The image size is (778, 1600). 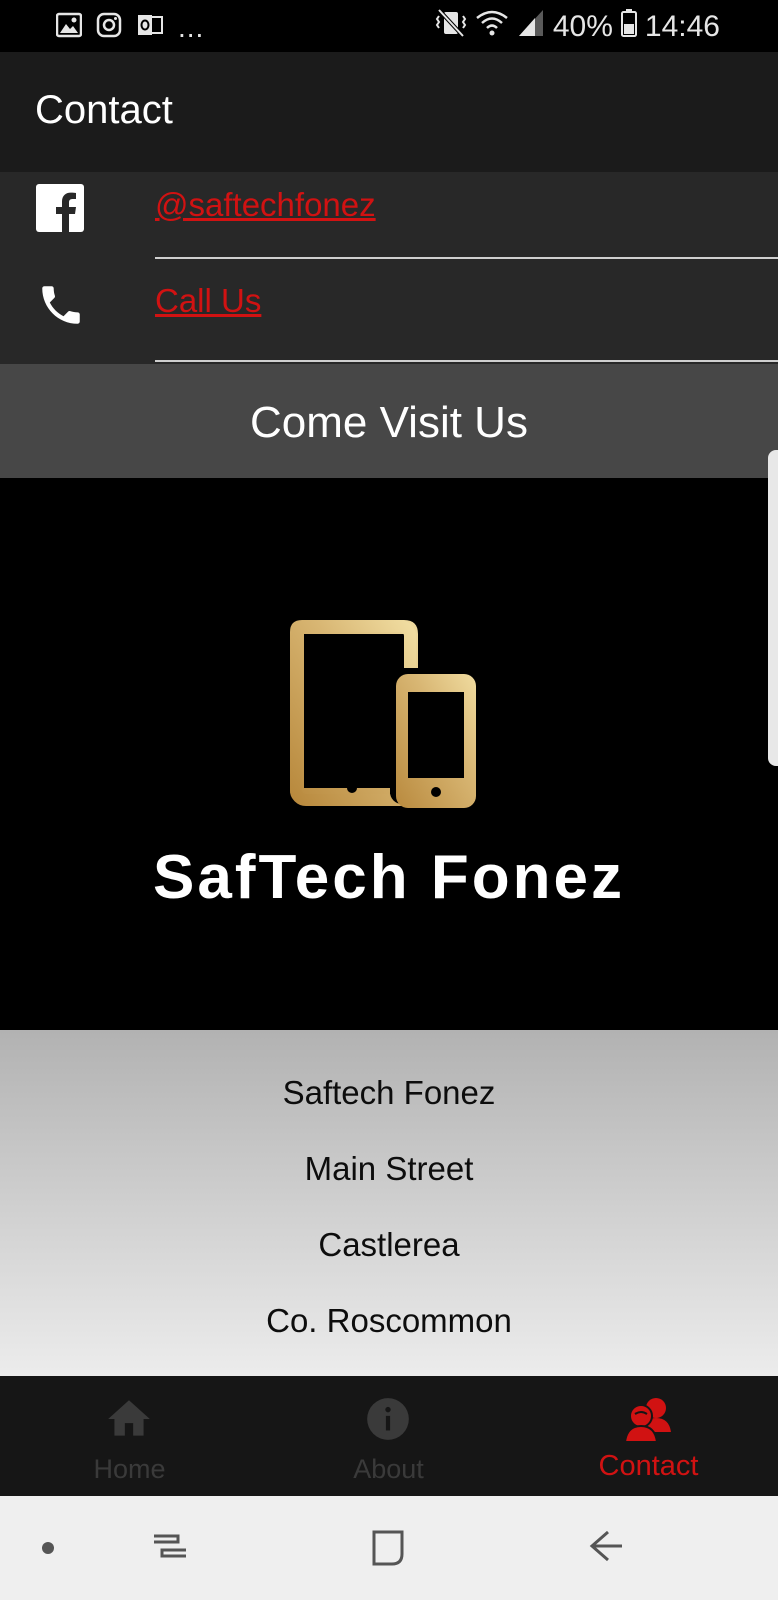 I want to click on address-line: Saftech Fonez, so click(x=389, y=1092).